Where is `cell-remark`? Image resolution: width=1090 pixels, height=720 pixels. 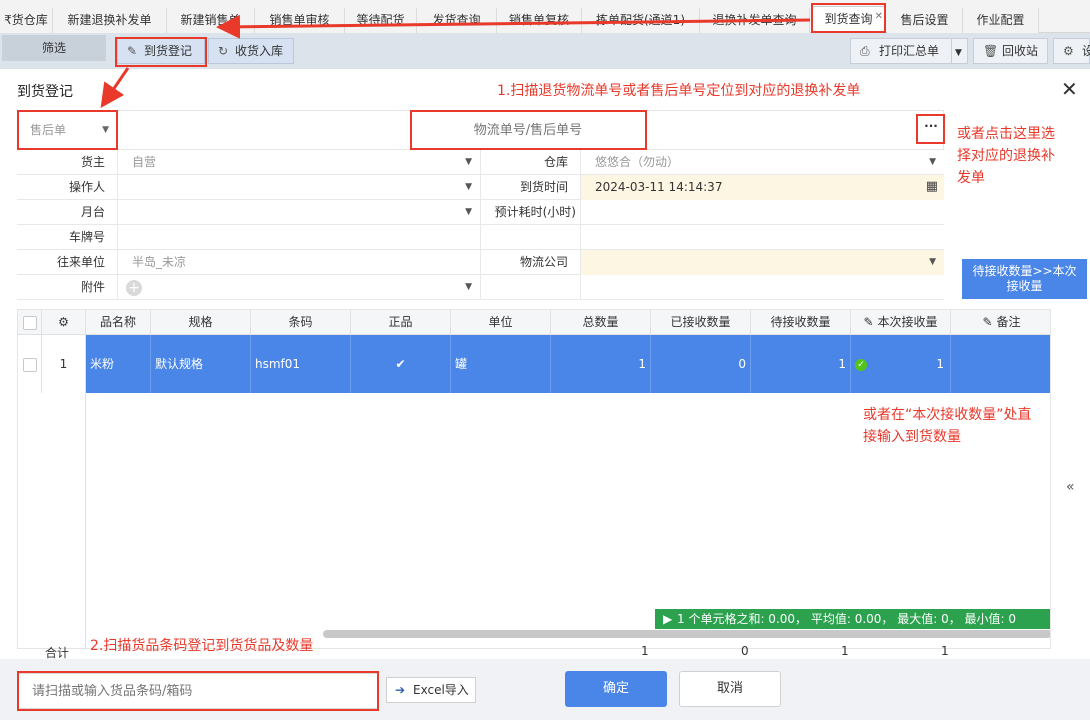 cell-remark is located at coordinates (1000, 364).